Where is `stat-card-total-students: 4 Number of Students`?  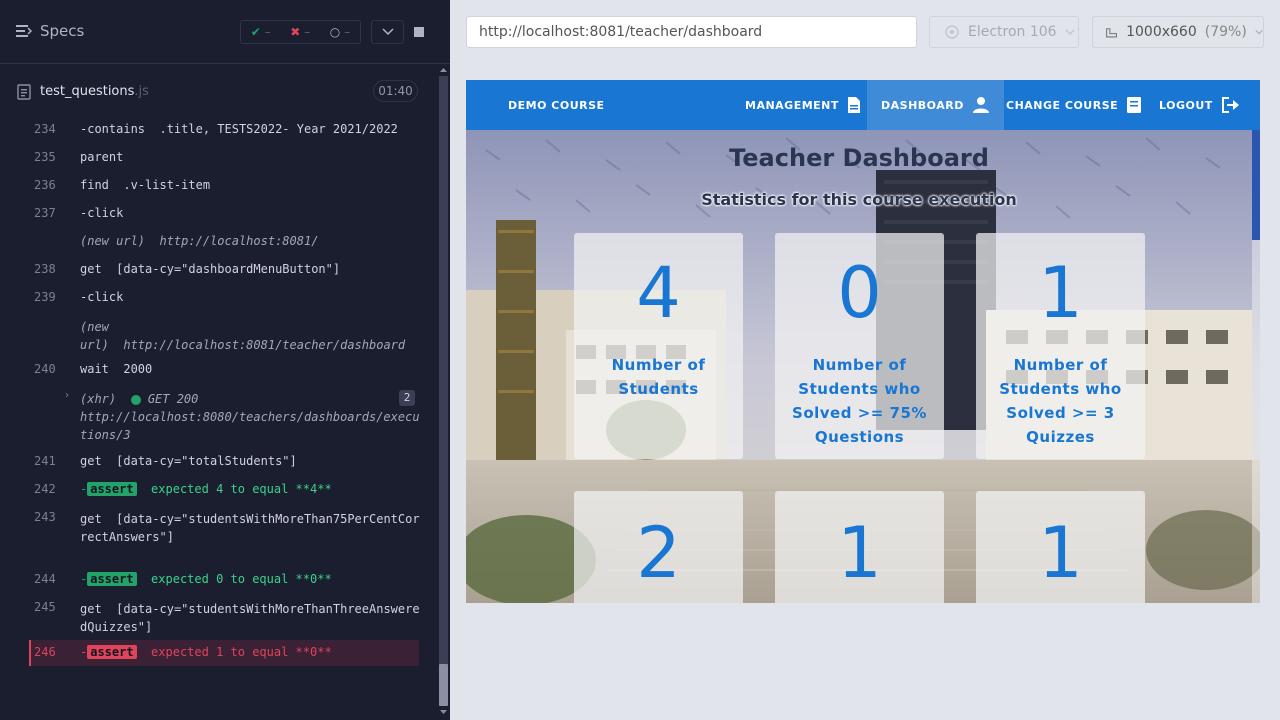 stat-card-total-students: 4 Number of Students is located at coordinates (658, 346).